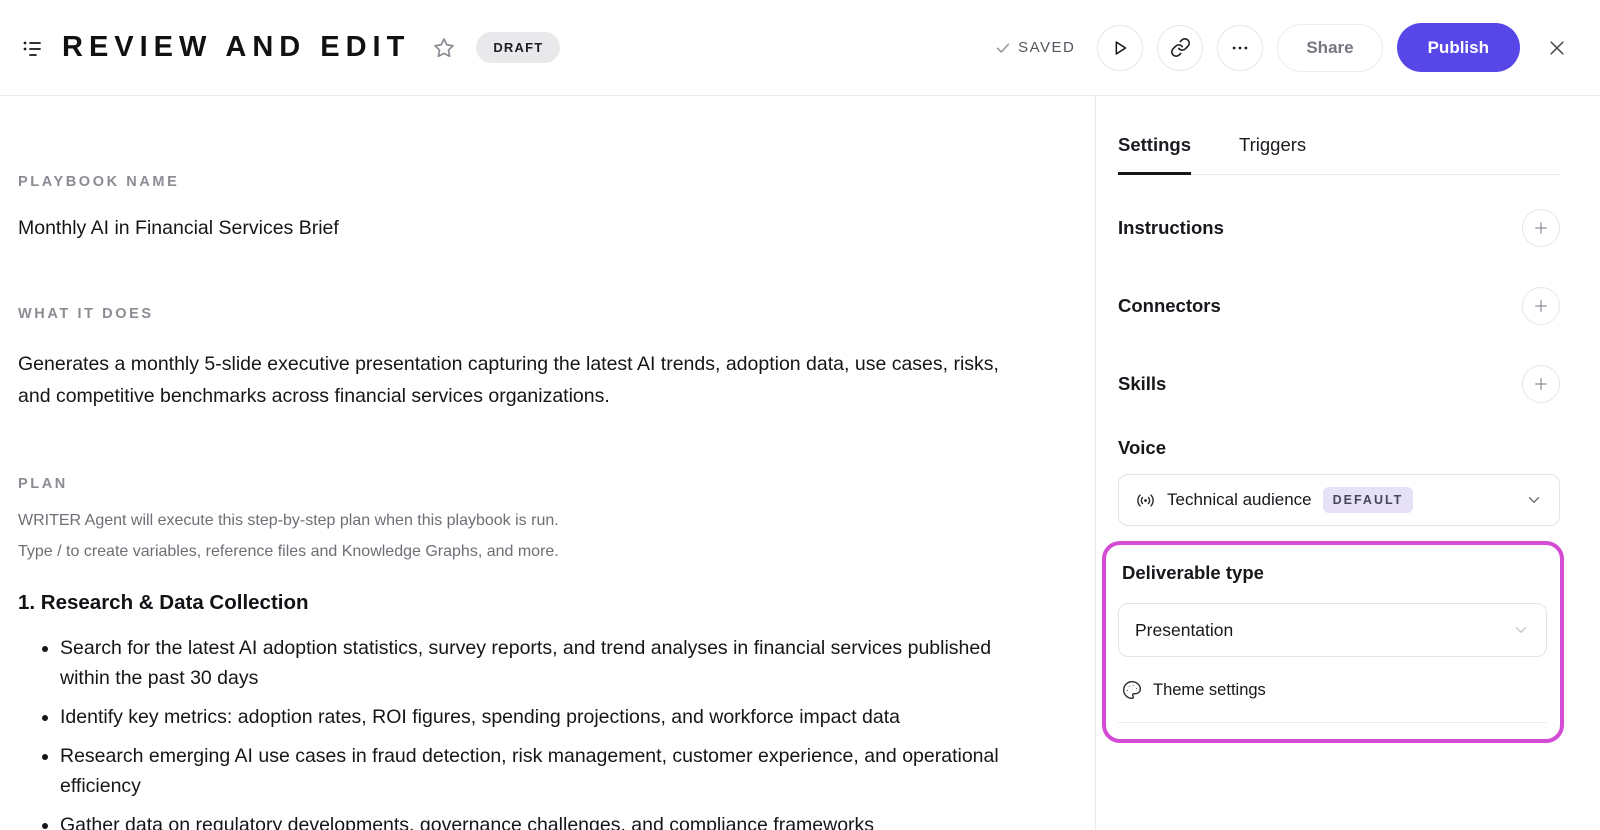 The height and width of the screenshot is (830, 1600). I want to click on saved-status: SAVED, so click(1035, 47).